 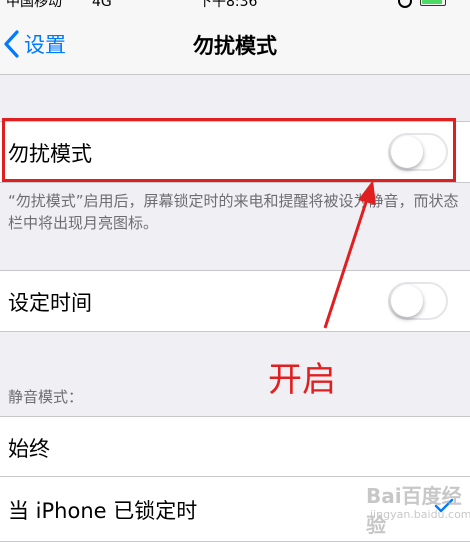 What do you see at coordinates (420, 514) in the screenshot?
I see `watermark-url: jingyan.baidu.com` at bounding box center [420, 514].